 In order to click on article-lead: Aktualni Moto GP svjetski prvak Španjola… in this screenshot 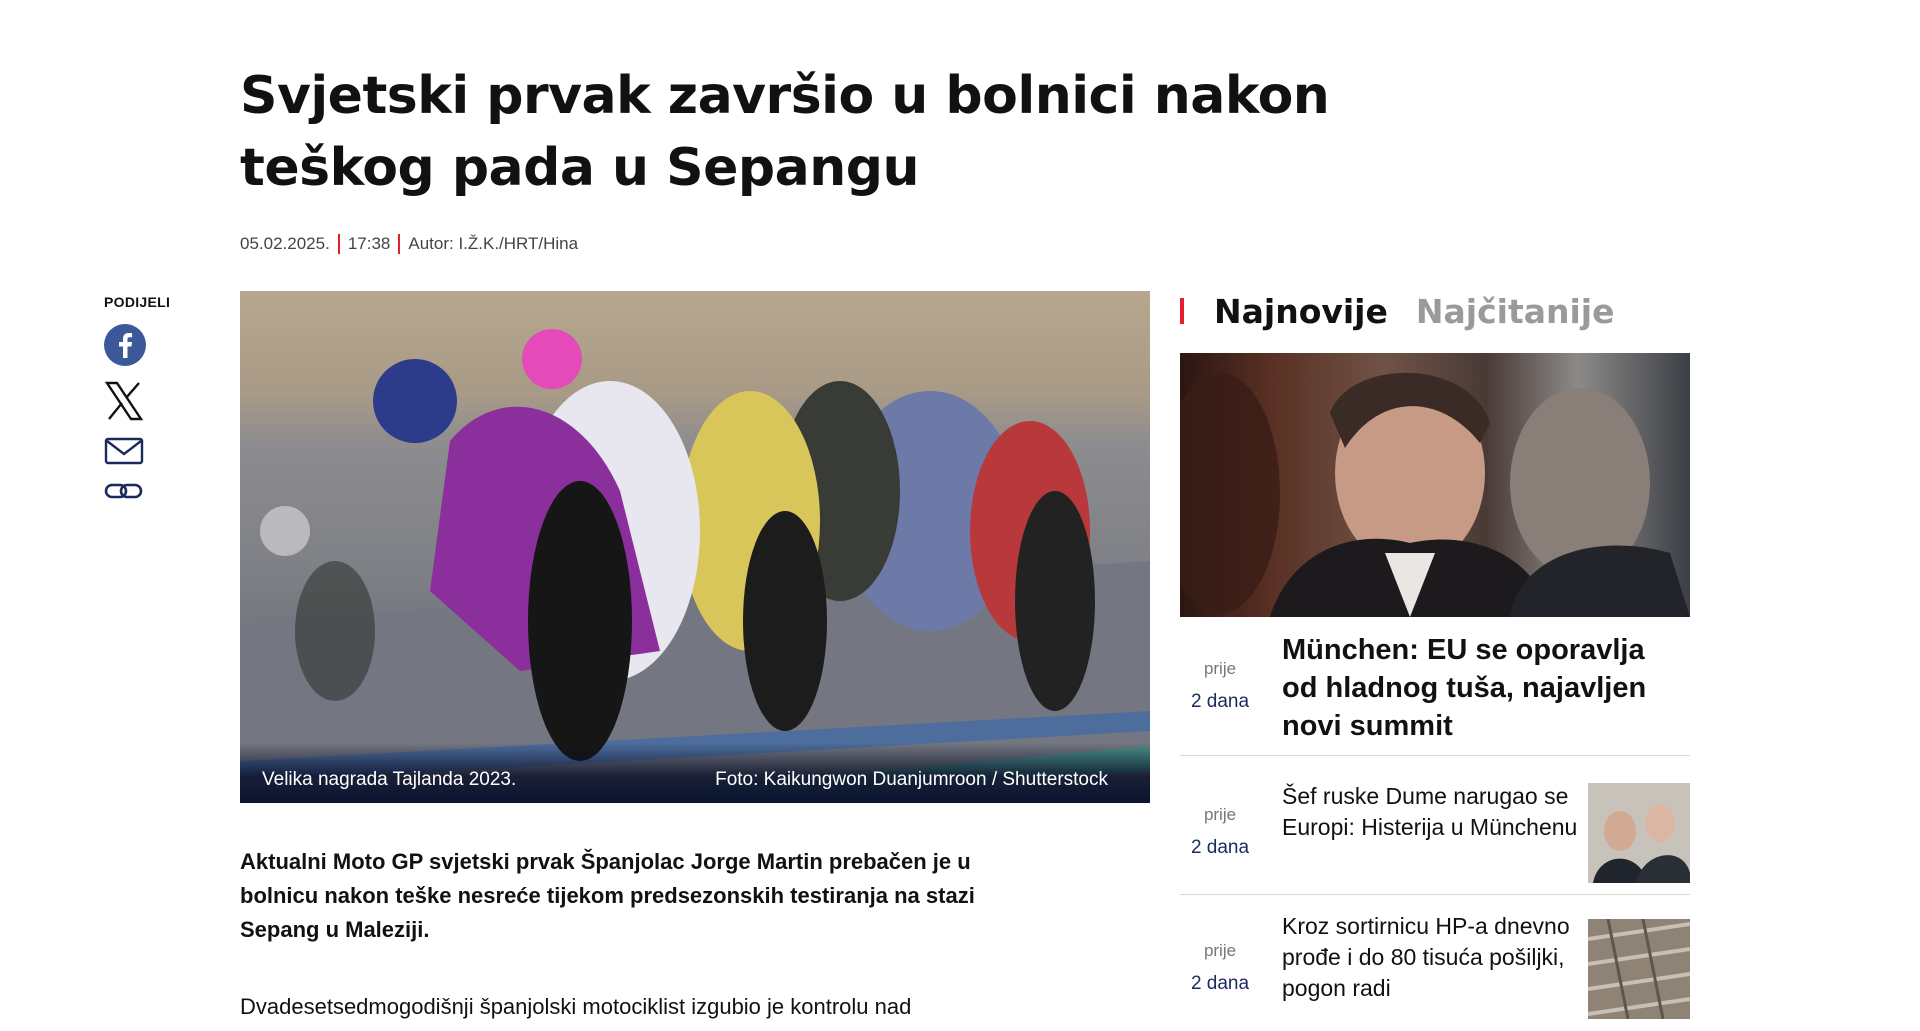, I will do `click(640, 896)`.